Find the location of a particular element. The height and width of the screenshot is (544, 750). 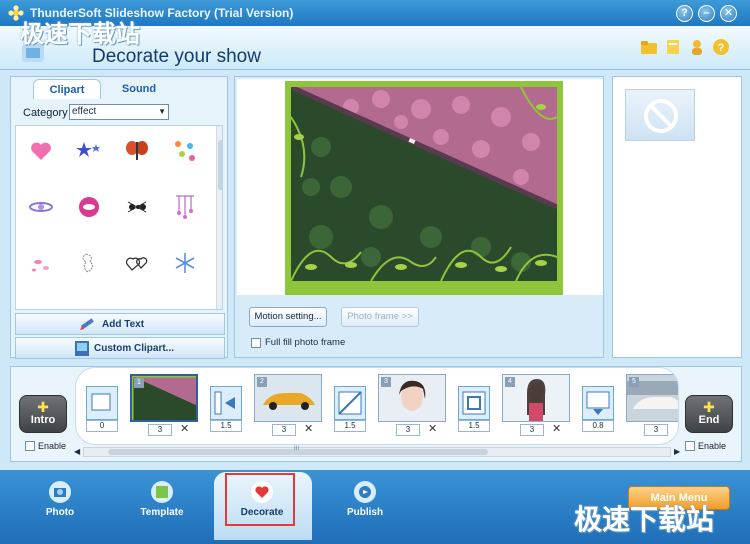

clipart-lips-icon is located at coordinates (89, 207).